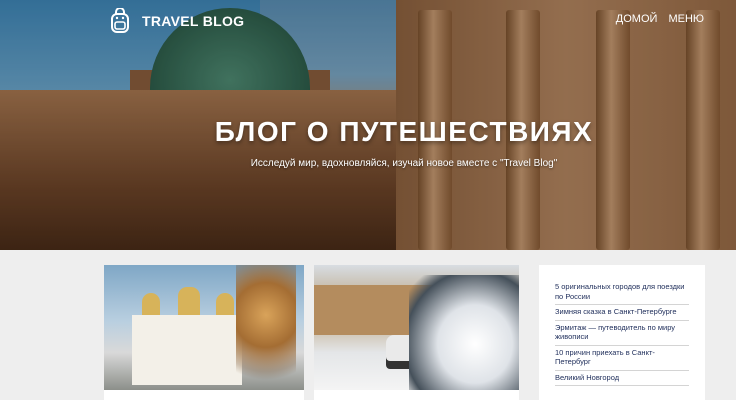 The width and height of the screenshot is (736, 400). I want to click on logo-text: TRAVEL BLOG, so click(193, 21).